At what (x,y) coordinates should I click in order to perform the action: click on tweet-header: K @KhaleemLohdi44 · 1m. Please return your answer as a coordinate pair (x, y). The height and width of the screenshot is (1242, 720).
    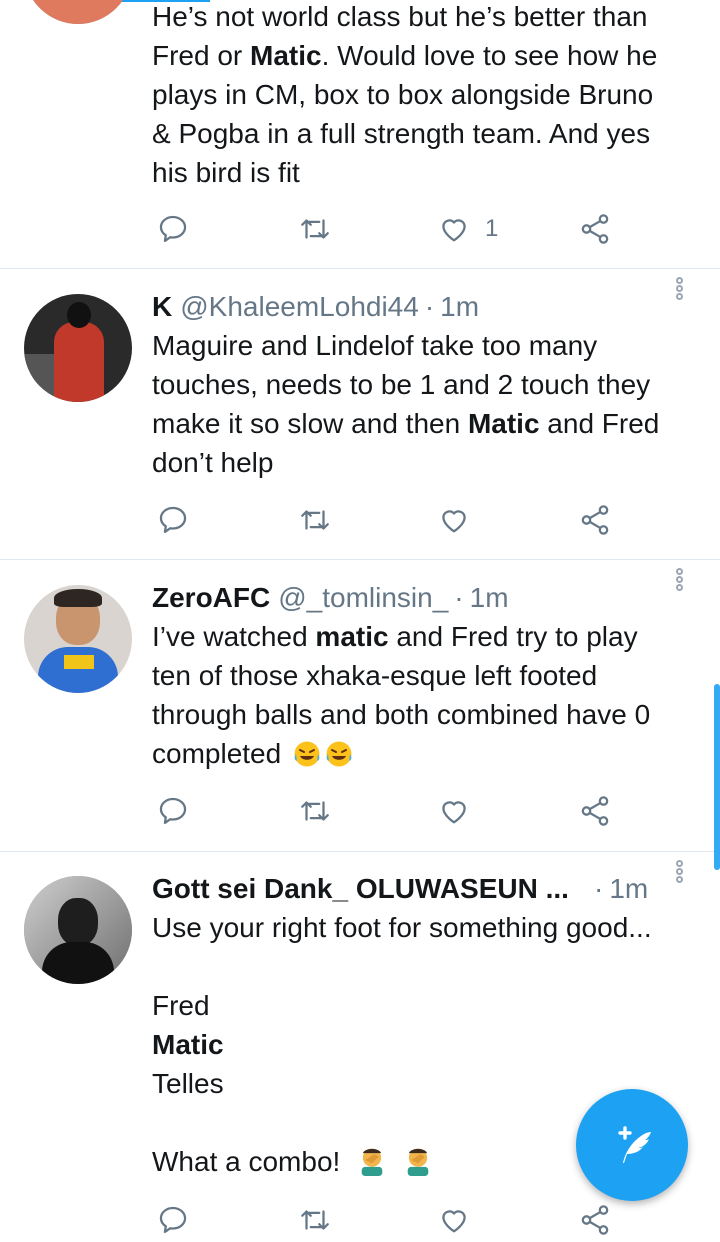
    Looking at the image, I should click on (316, 307).